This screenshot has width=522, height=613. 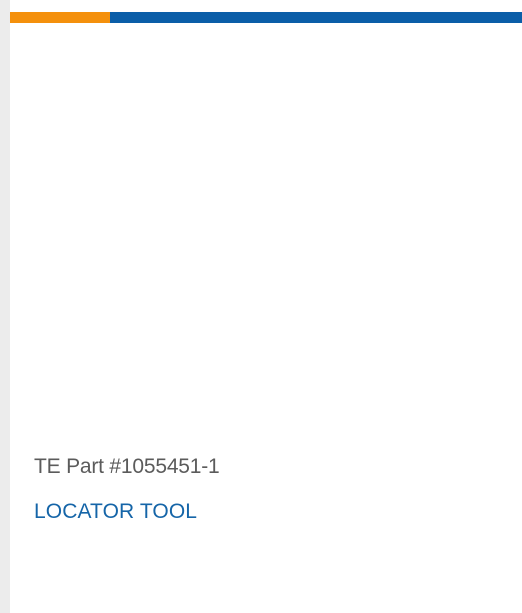 I want to click on accent-bar-orange-segment, so click(x=60, y=17).